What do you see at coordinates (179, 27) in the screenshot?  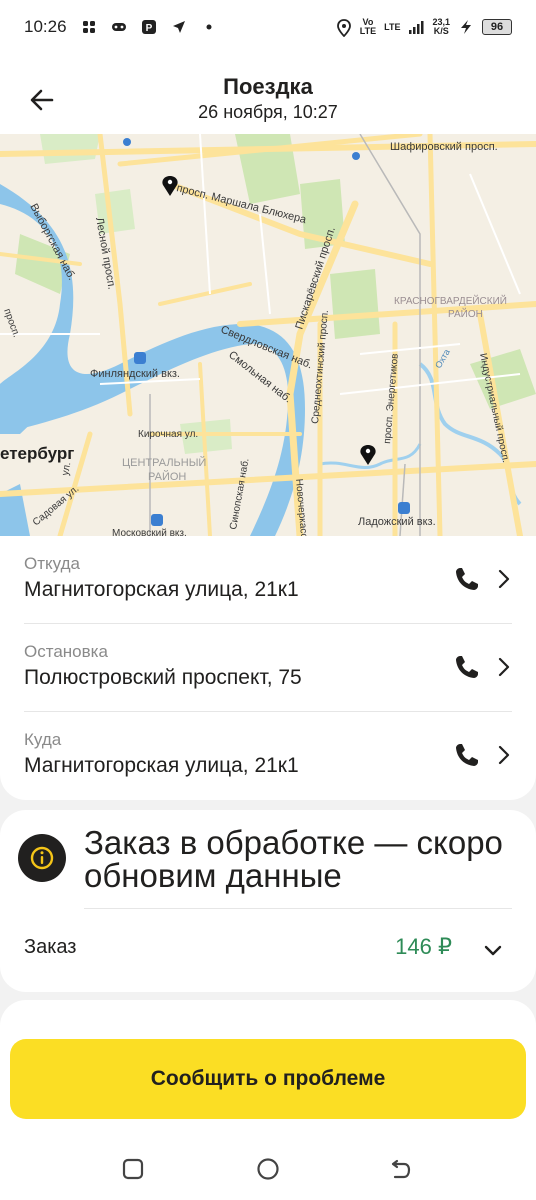 I see `location-arrow-icon` at bounding box center [179, 27].